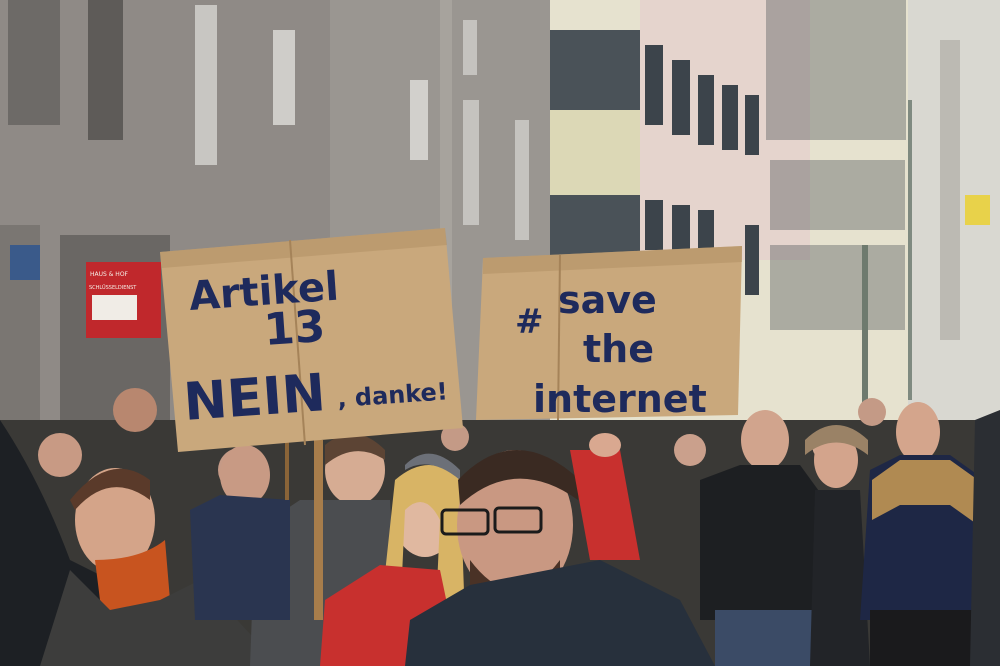 Image resolution: width=1000 pixels, height=666 pixels. I want to click on sign-artikel-13: Artikel 13 NEIN , danke!, so click(311, 340).